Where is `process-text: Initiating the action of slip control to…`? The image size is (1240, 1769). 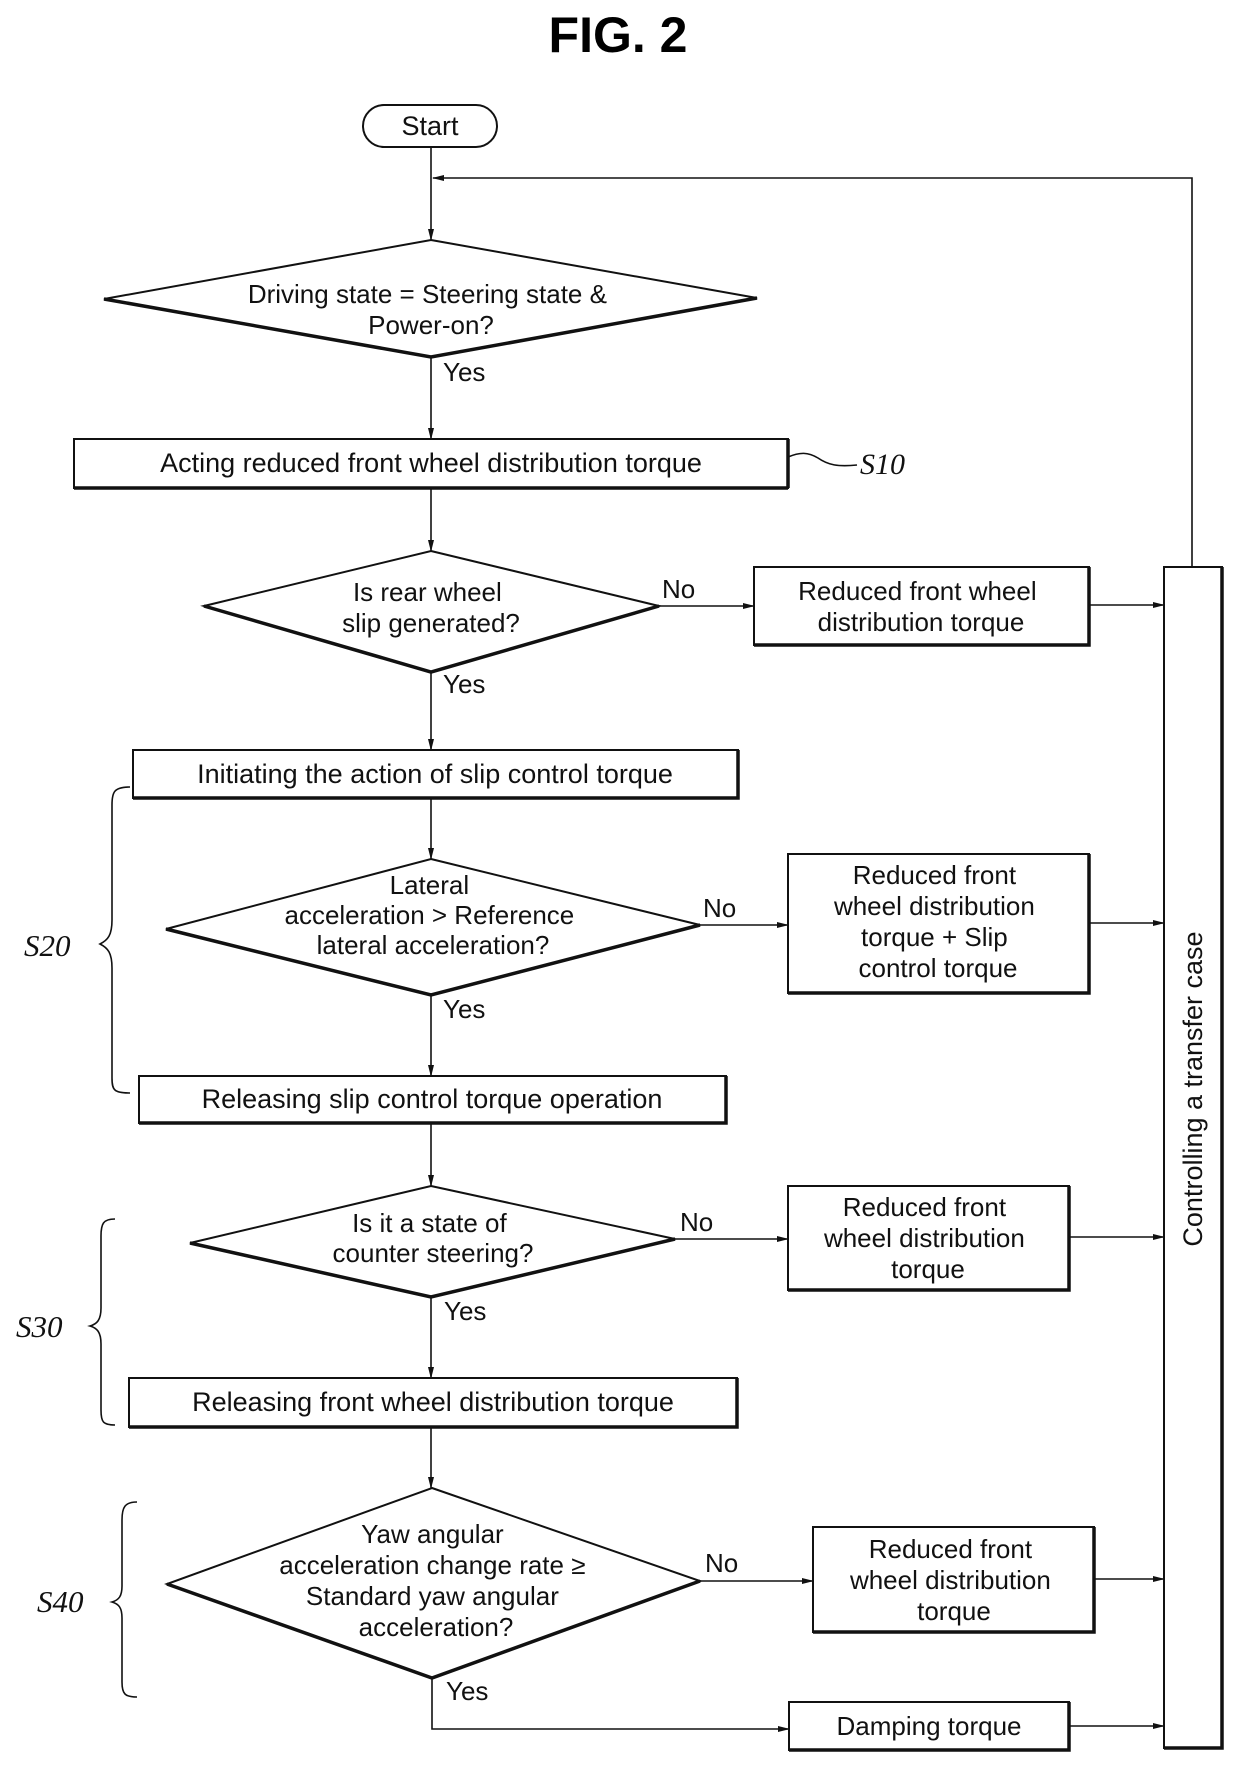 process-text: Initiating the action of slip control to… is located at coordinates (435, 774).